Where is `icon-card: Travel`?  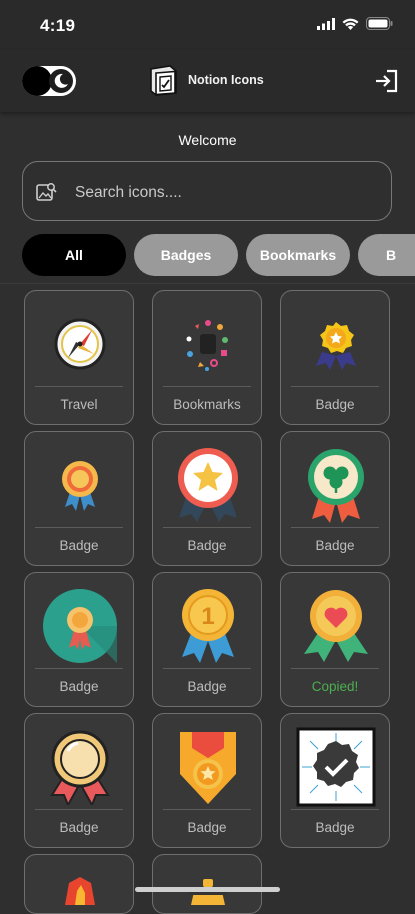
icon-card: Travel is located at coordinates (79, 357).